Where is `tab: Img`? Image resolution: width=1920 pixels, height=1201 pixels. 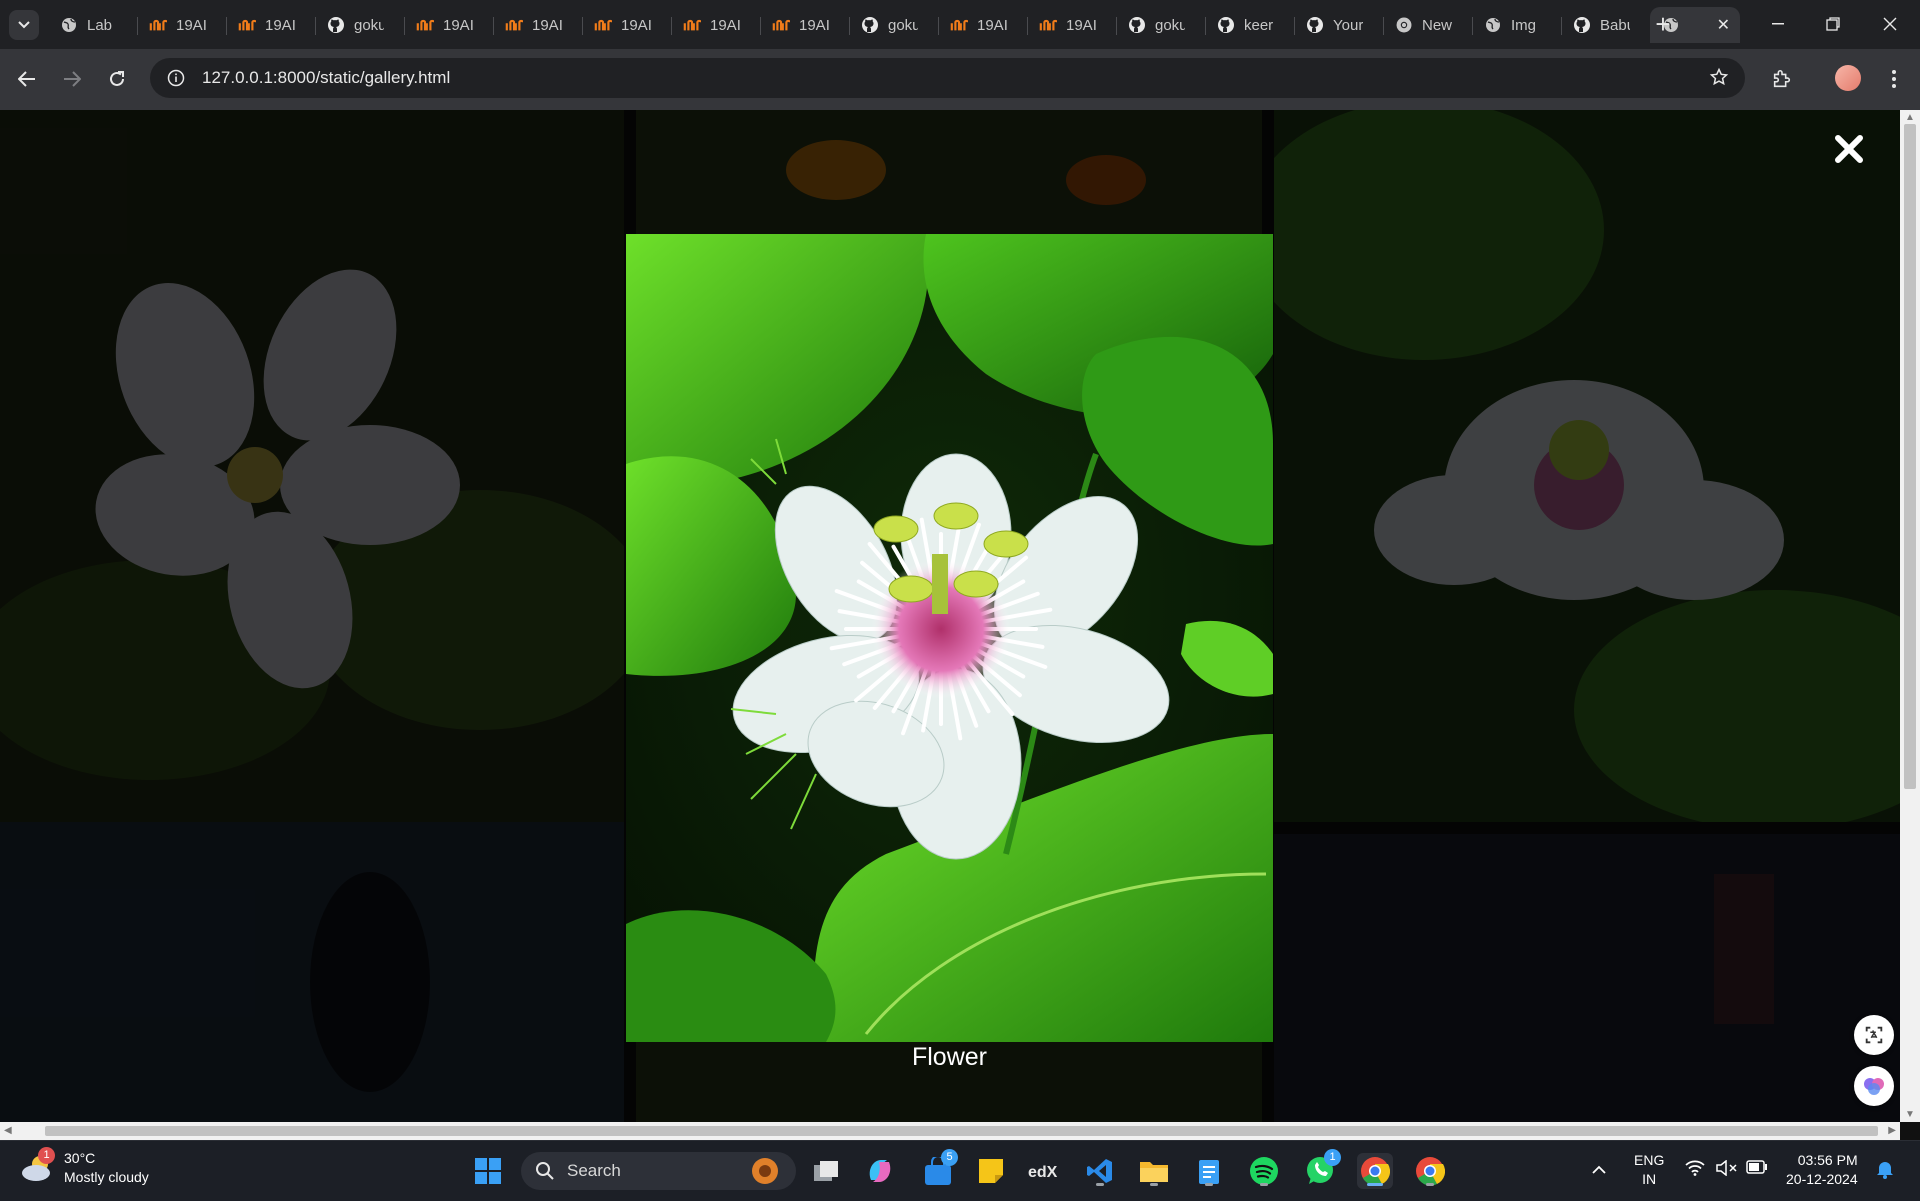 tab: Img is located at coordinates (1516, 25).